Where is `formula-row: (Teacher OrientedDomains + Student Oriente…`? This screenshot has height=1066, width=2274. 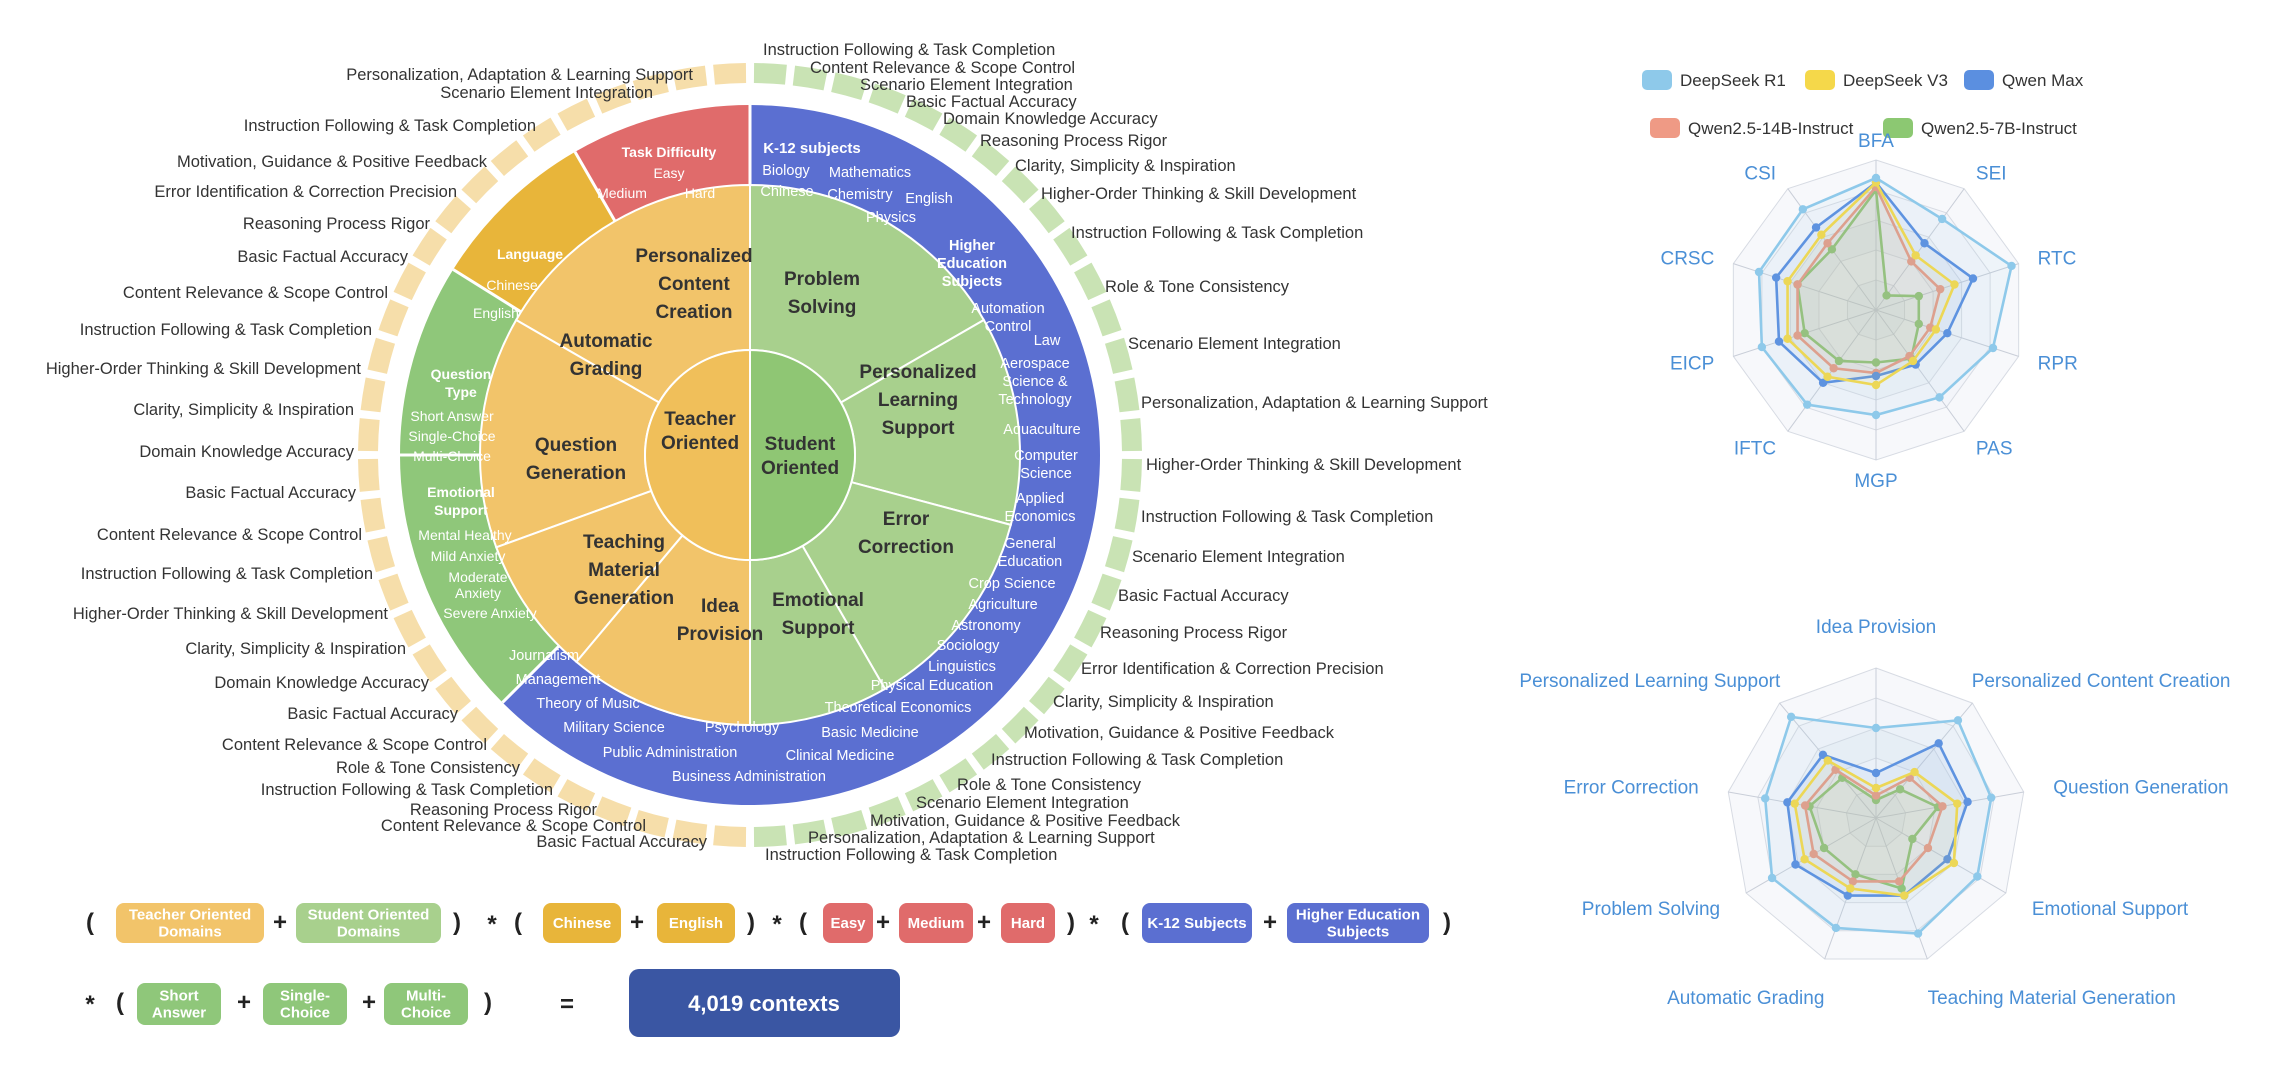 formula-row: (Teacher OrientedDomains + Student Oriente… is located at coordinates (768, 970).